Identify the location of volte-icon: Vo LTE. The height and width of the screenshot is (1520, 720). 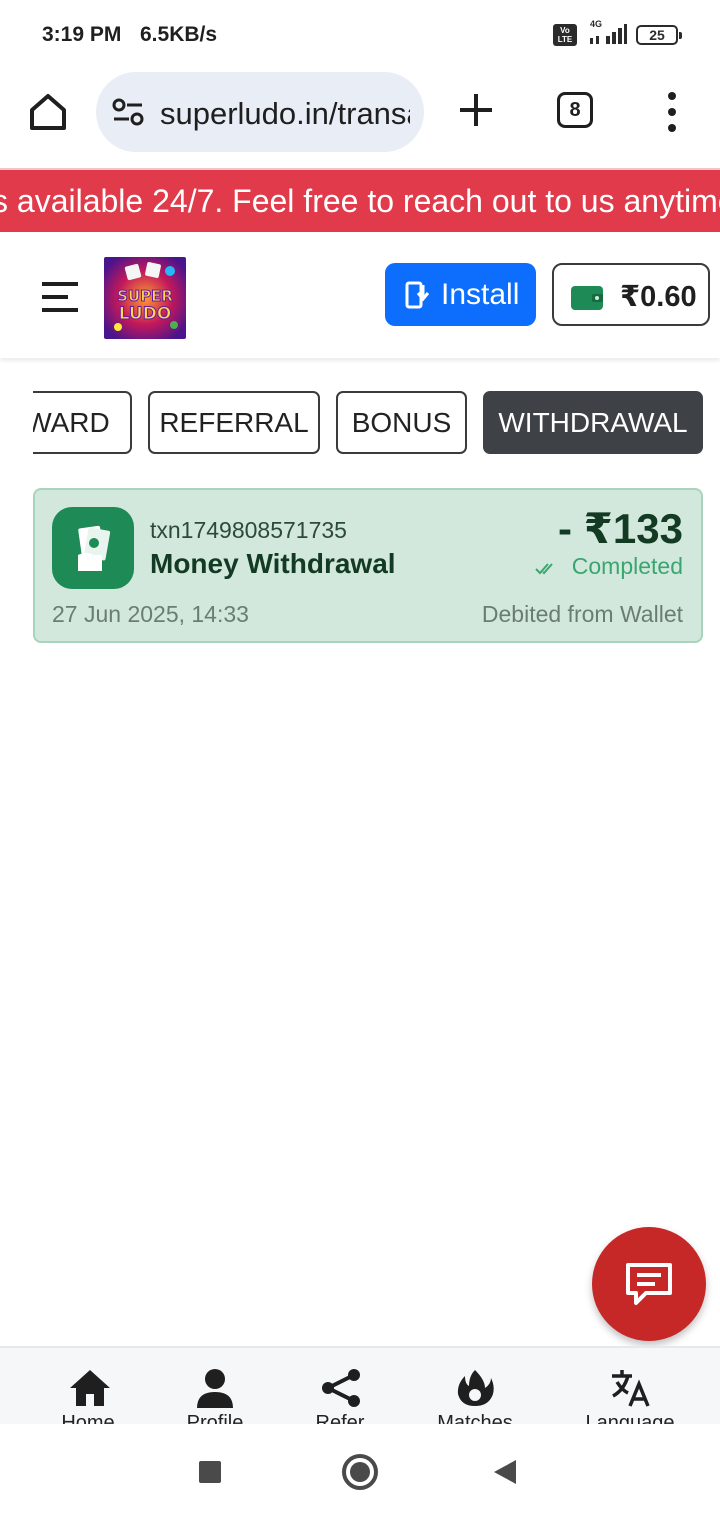
(565, 35).